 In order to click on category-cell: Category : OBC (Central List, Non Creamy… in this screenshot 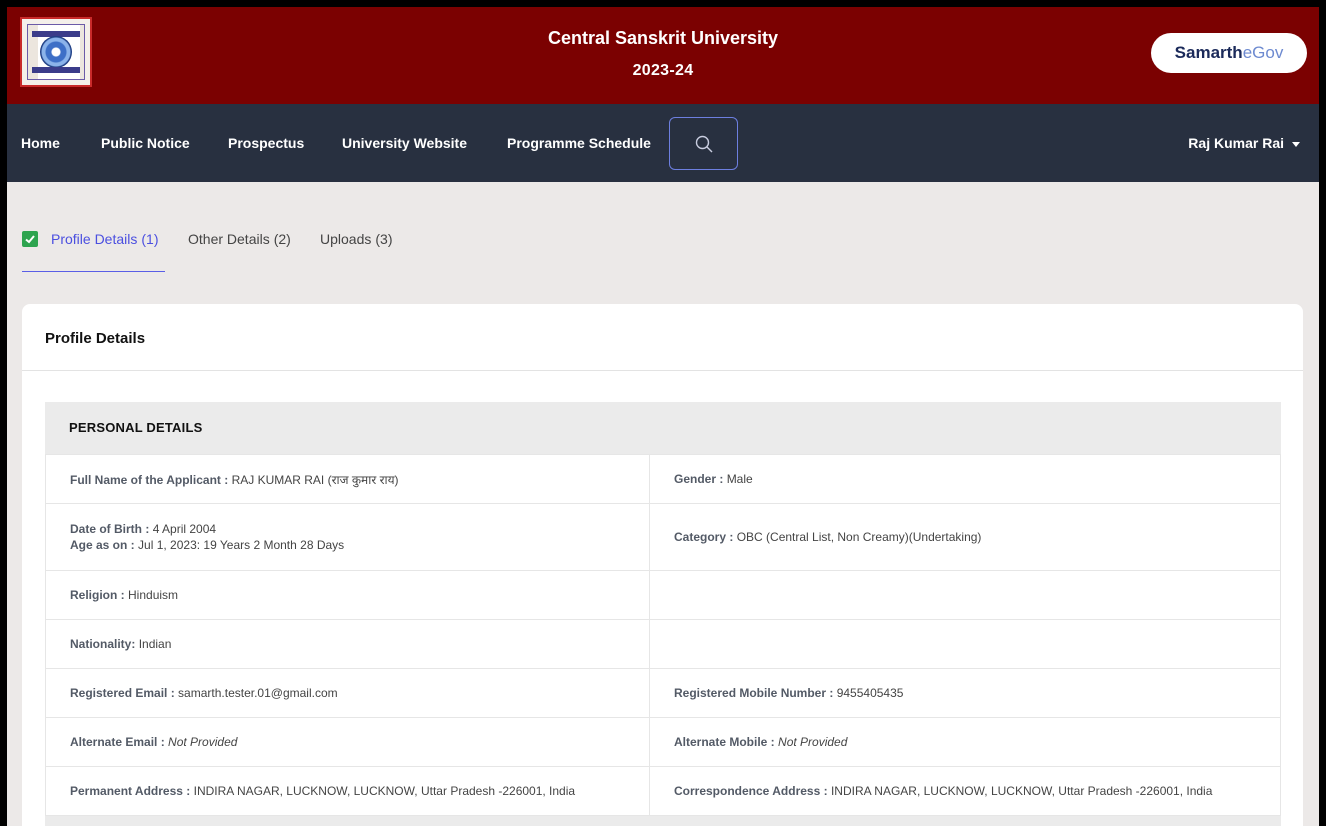, I will do `click(965, 537)`.